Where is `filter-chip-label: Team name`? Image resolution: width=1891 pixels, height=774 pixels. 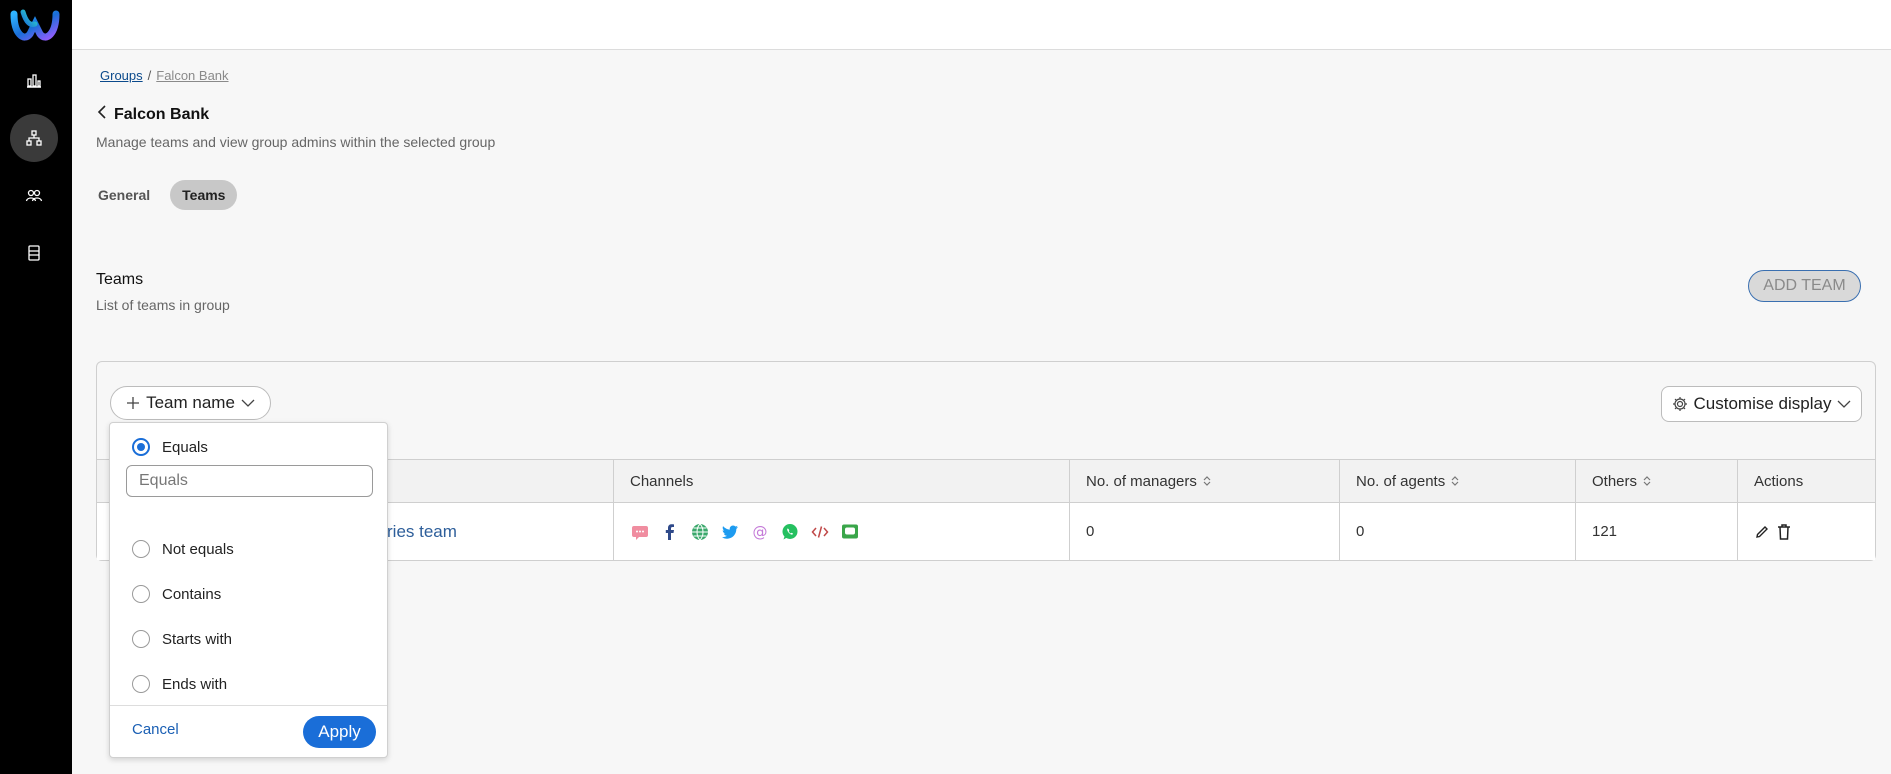 filter-chip-label: Team name is located at coordinates (190, 402).